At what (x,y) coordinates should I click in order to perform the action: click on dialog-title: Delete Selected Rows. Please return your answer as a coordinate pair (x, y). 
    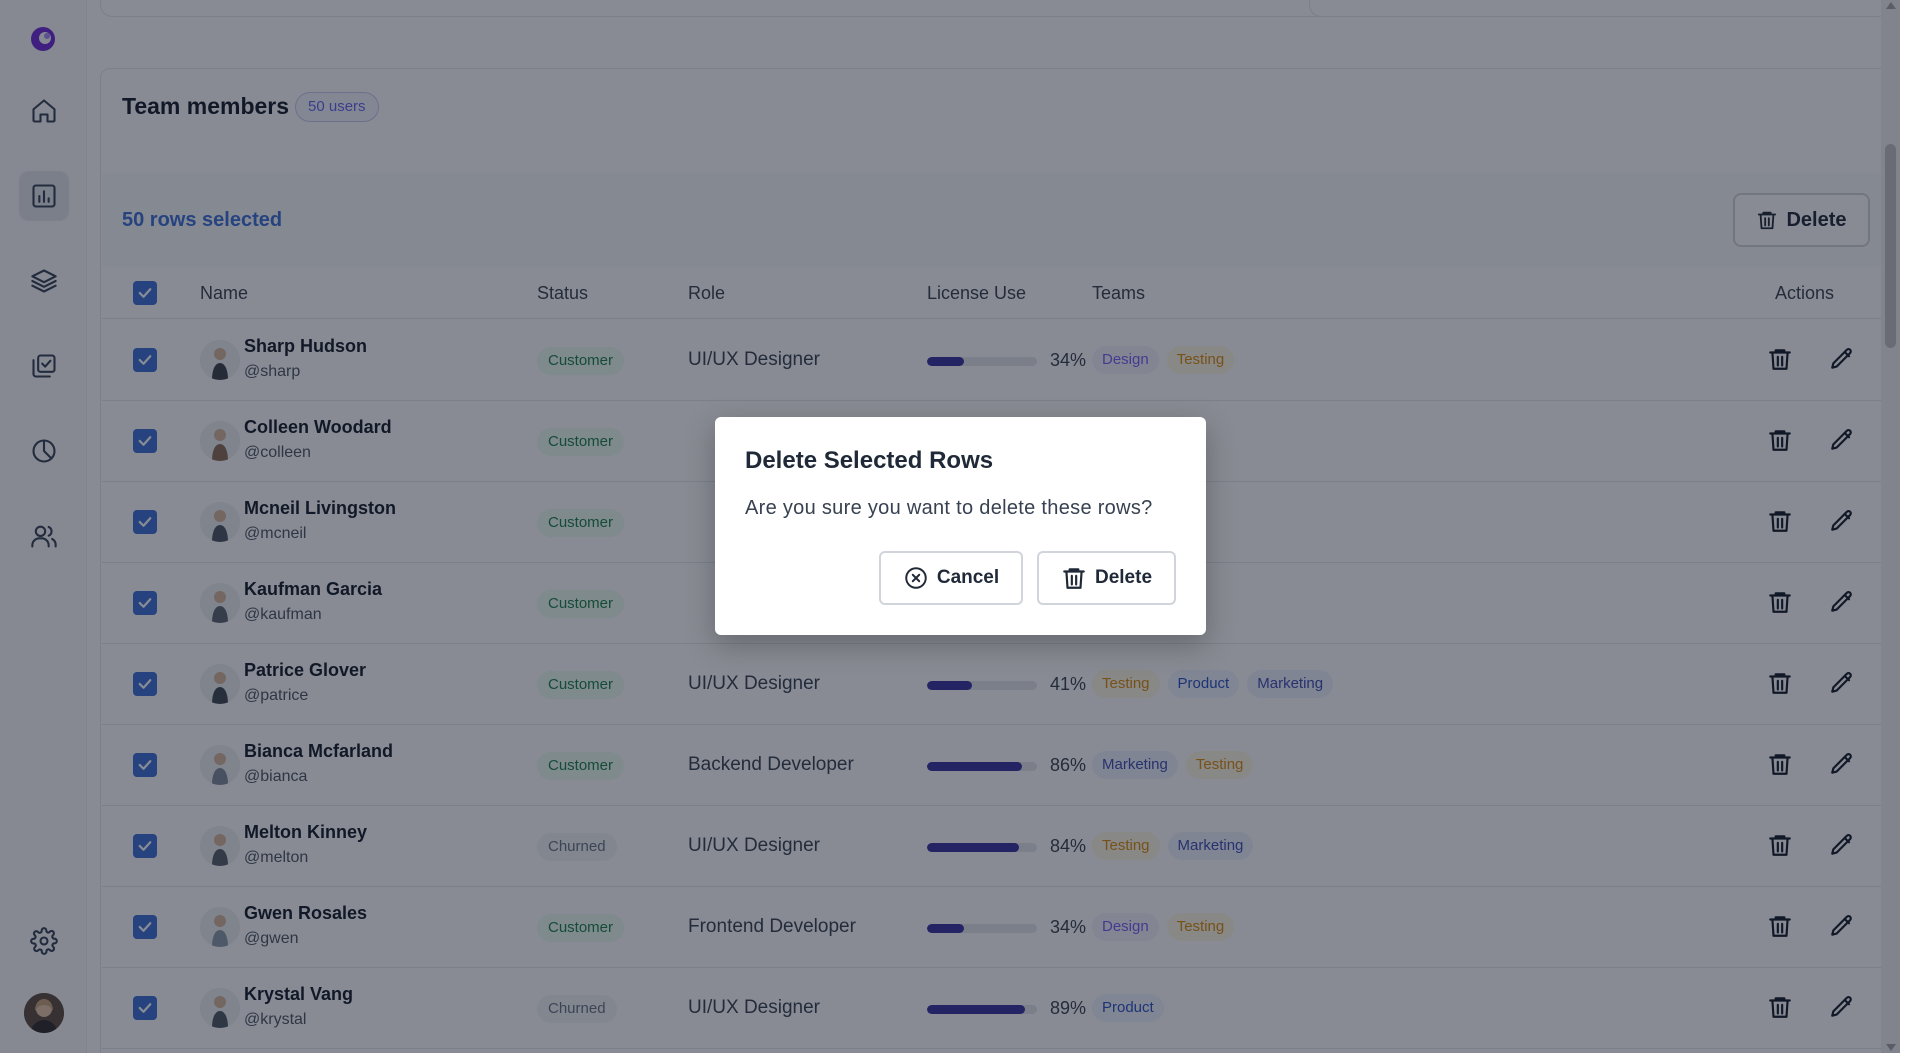
    Looking at the image, I should click on (869, 460).